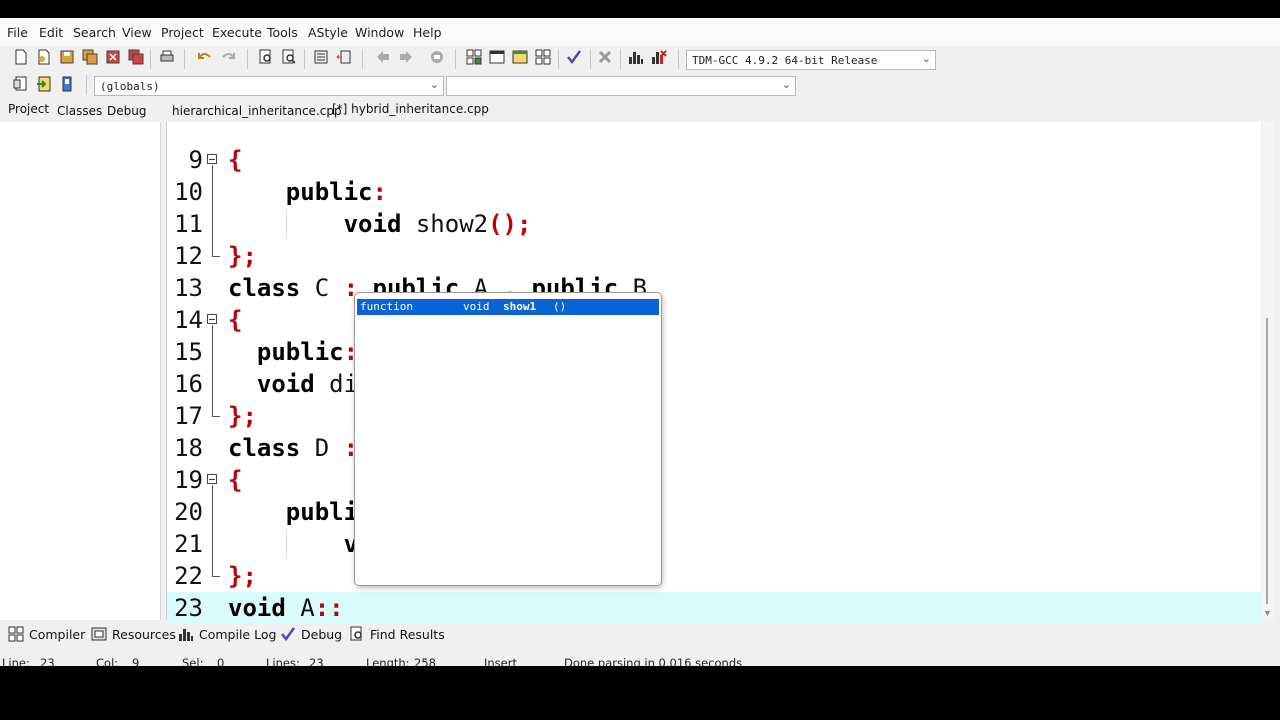  I want to click on save-icon, so click(67, 57).